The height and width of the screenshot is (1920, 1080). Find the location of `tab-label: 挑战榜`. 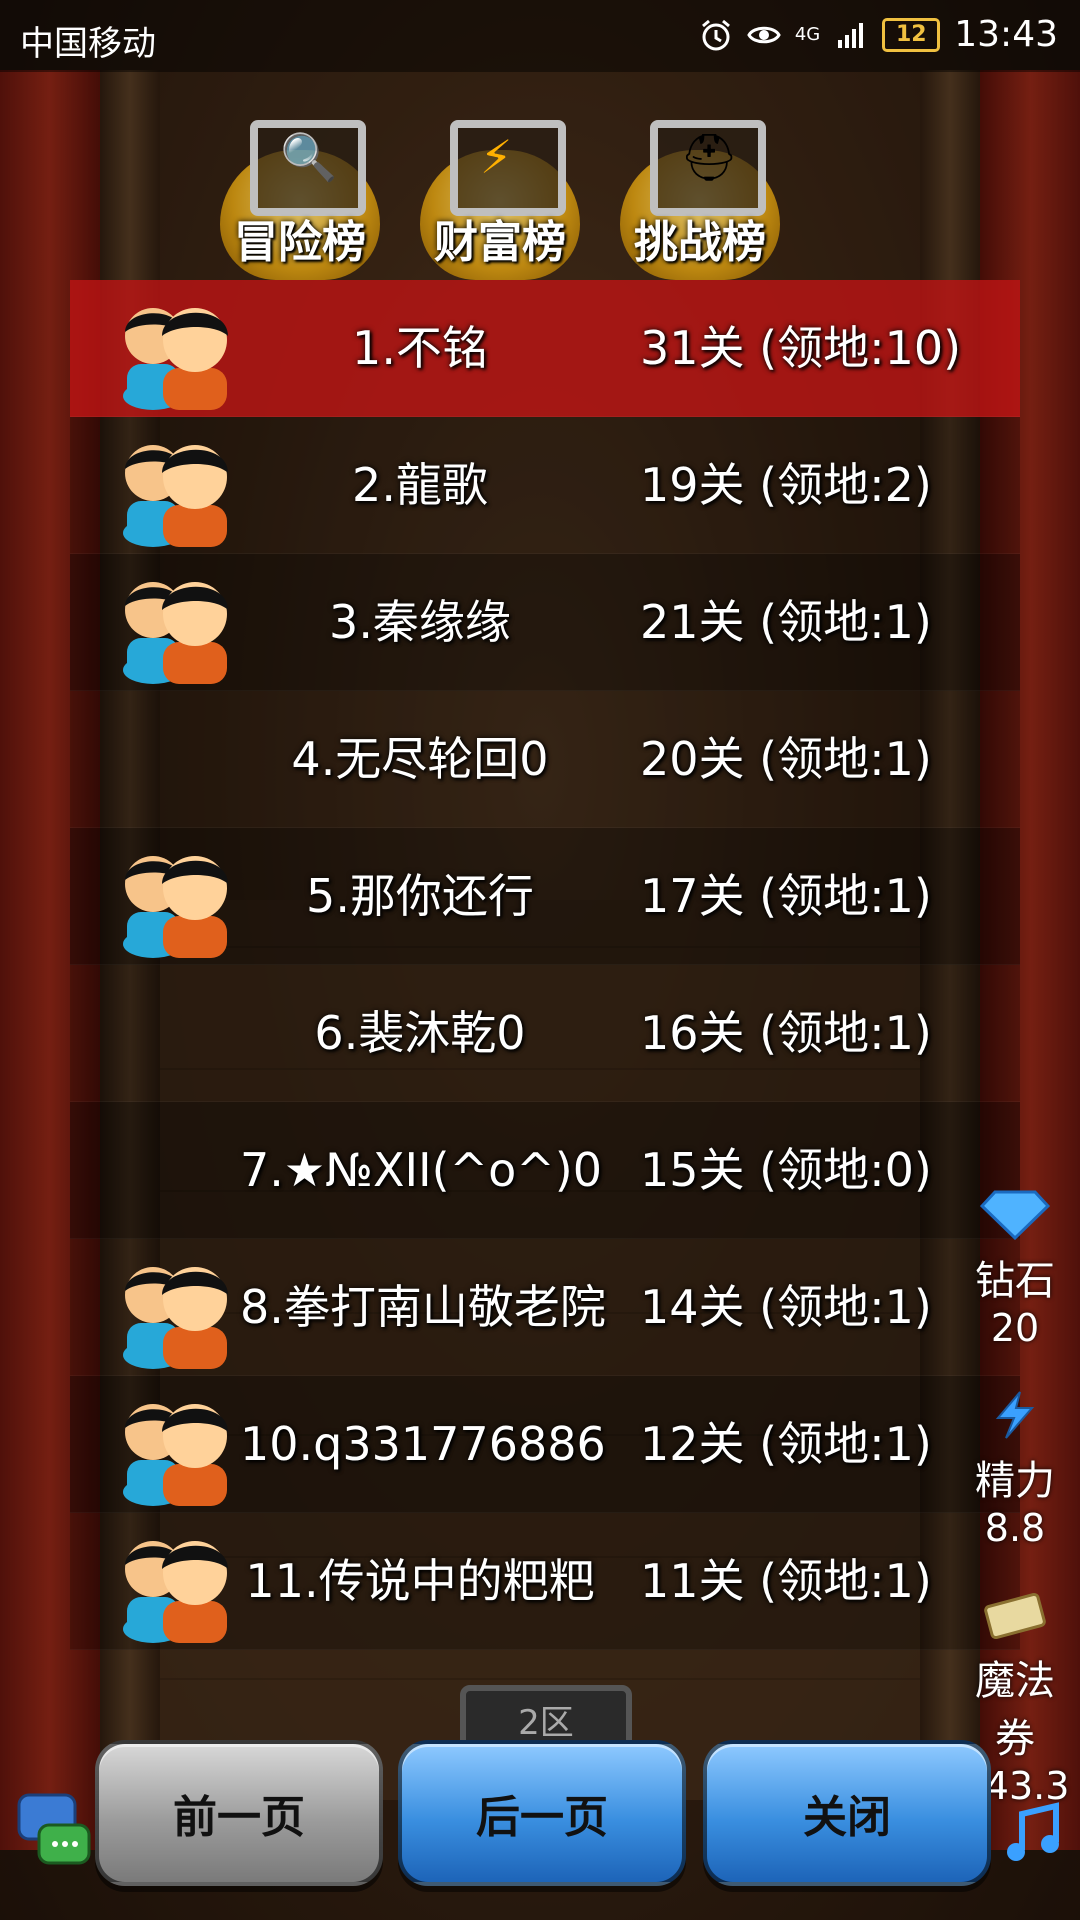

tab-label: 挑战榜 is located at coordinates (700, 242).